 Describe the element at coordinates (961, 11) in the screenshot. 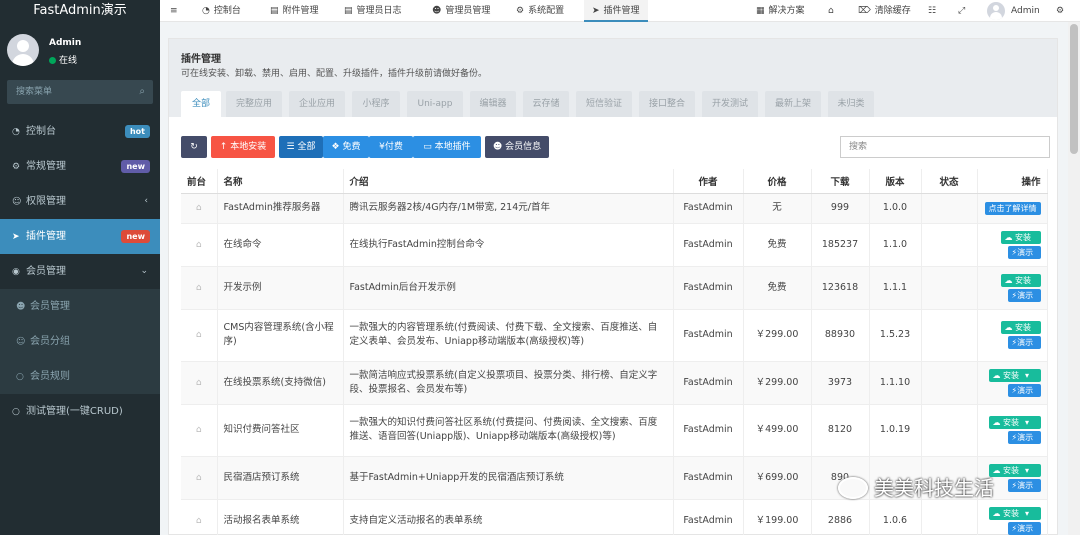

I see `fullscreen-icon: ⤢` at that location.